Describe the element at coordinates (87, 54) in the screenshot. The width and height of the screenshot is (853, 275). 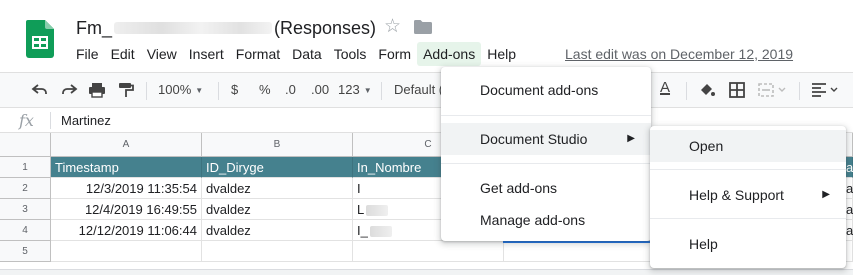
I see `menu-file: File` at that location.